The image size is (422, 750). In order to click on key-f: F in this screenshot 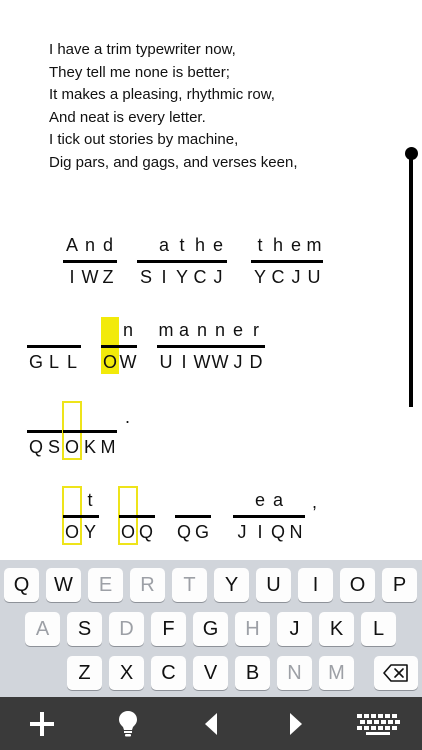, I will do `click(168, 629)`.